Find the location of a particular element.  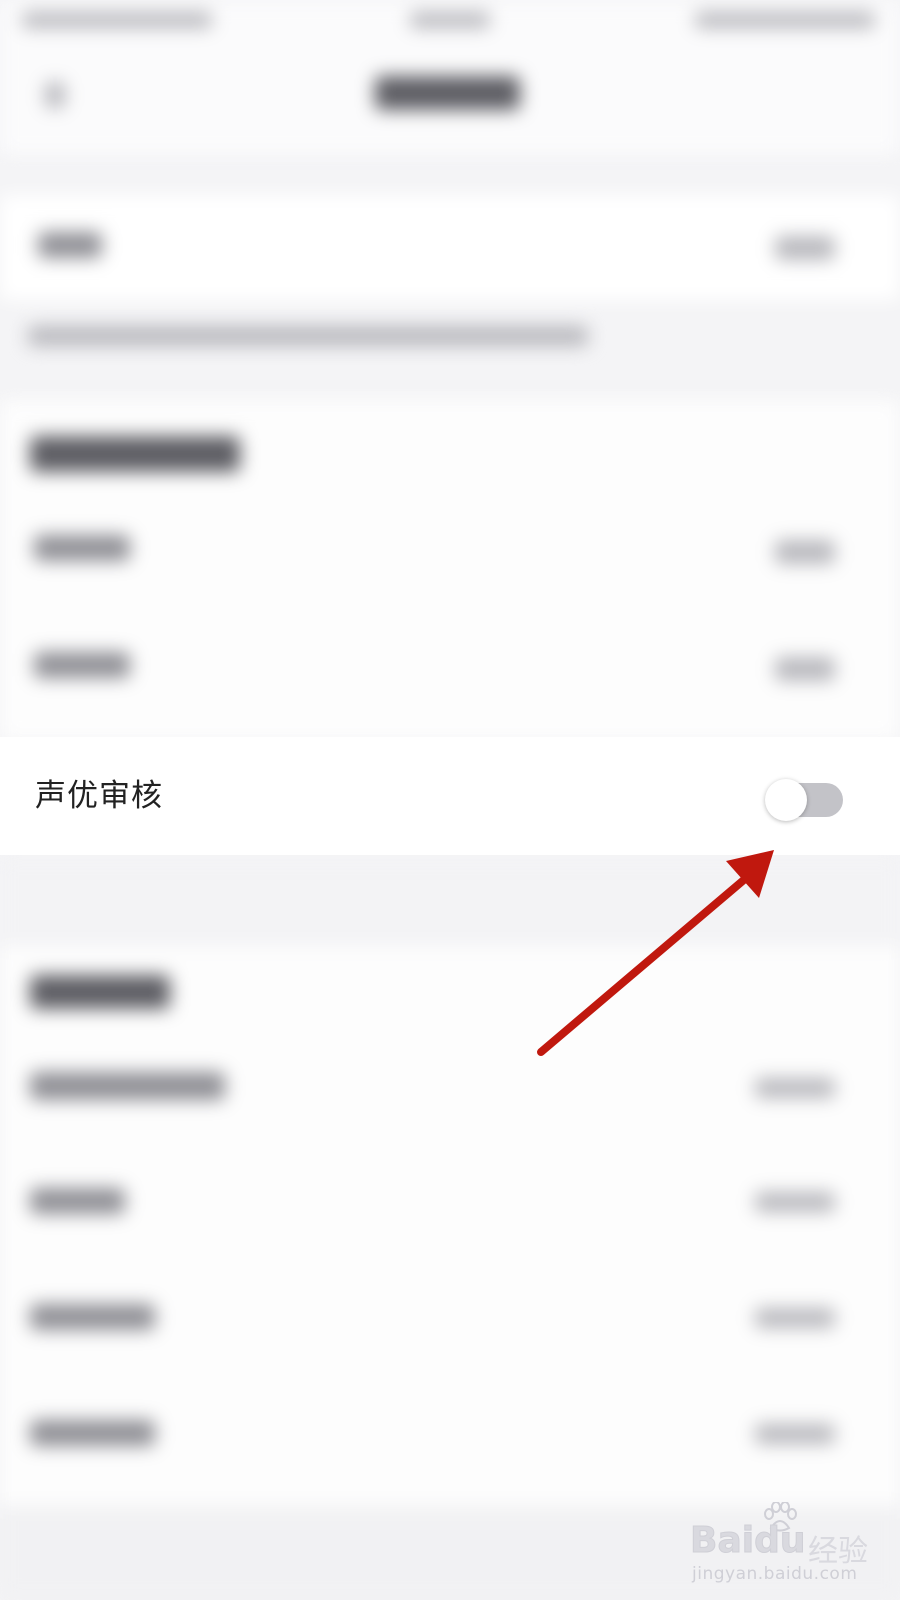

card-top is located at coordinates (450, 247).